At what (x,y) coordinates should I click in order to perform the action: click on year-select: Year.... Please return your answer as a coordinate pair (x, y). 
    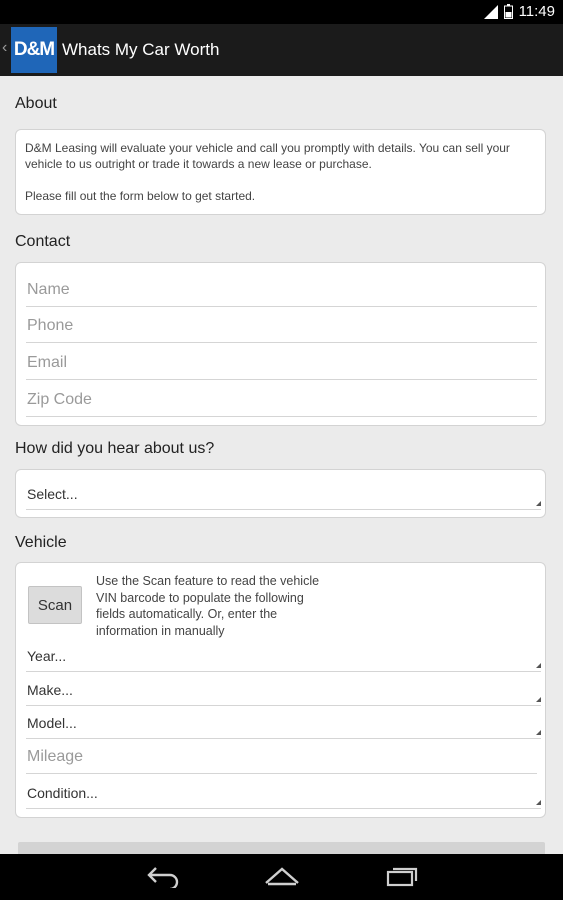
    Looking at the image, I should click on (283, 656).